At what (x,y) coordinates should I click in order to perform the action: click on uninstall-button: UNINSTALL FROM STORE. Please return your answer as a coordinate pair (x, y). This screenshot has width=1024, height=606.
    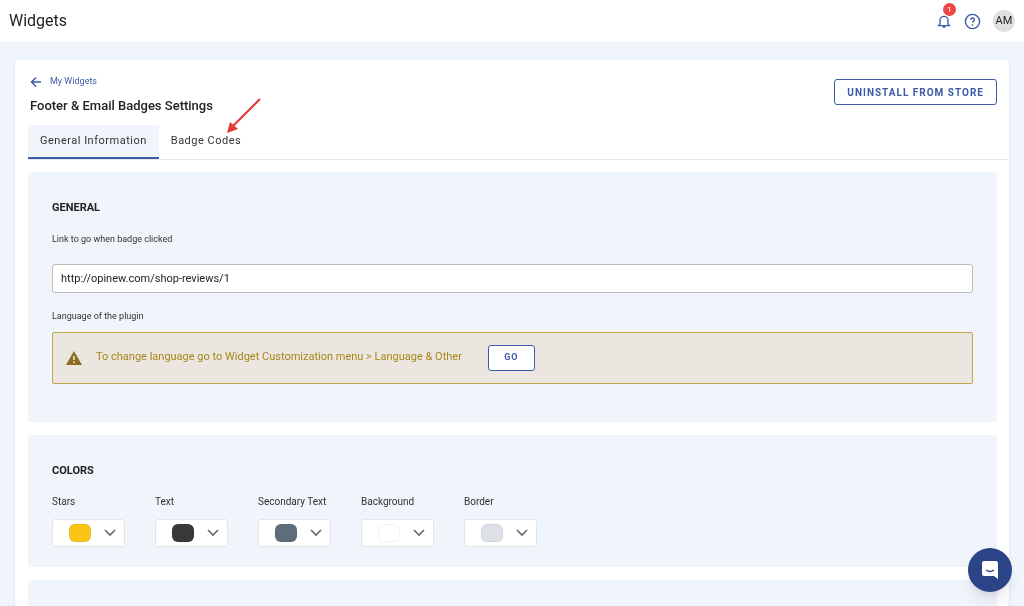
    Looking at the image, I should click on (915, 92).